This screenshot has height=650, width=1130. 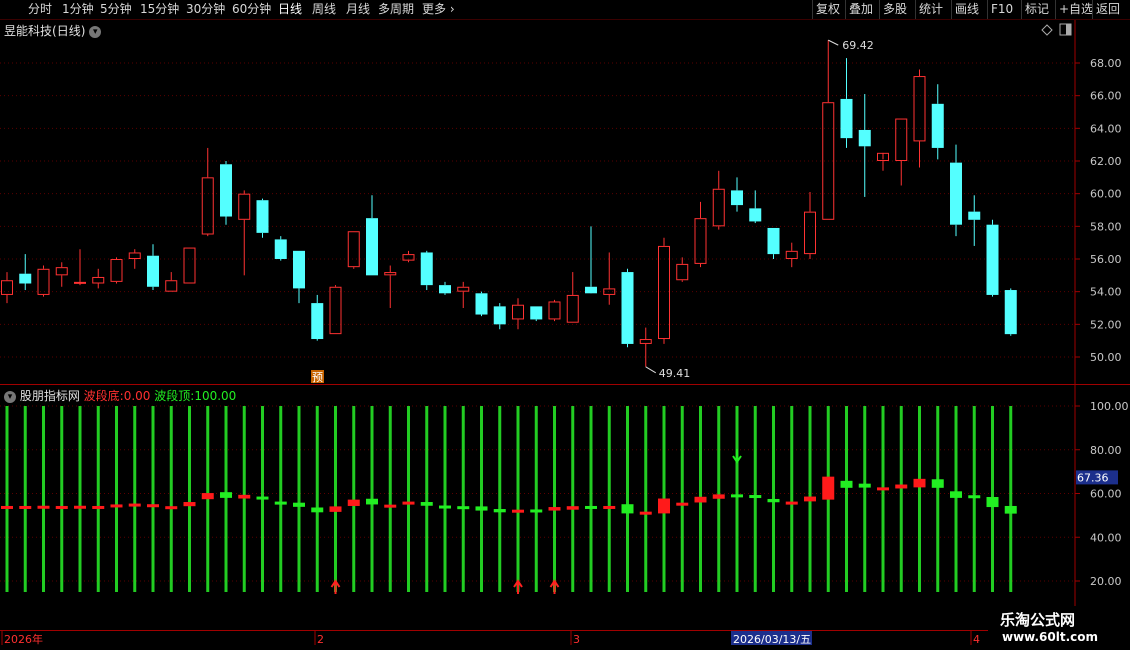 What do you see at coordinates (1106, 259) in the screenshot?
I see `y-tick-label: 56.00` at bounding box center [1106, 259].